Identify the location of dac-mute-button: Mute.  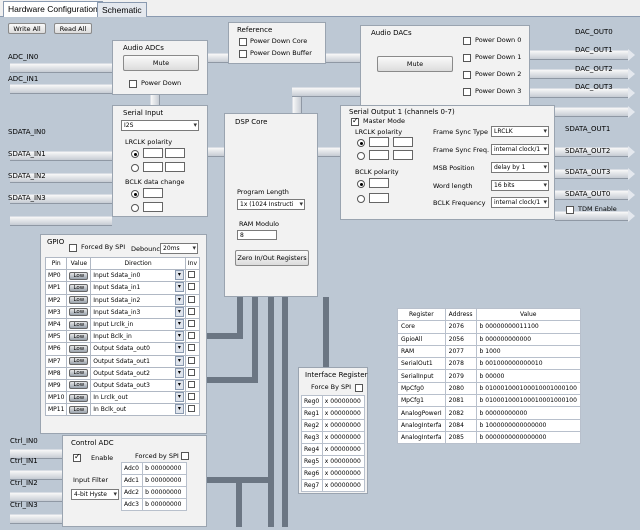
(415, 64).